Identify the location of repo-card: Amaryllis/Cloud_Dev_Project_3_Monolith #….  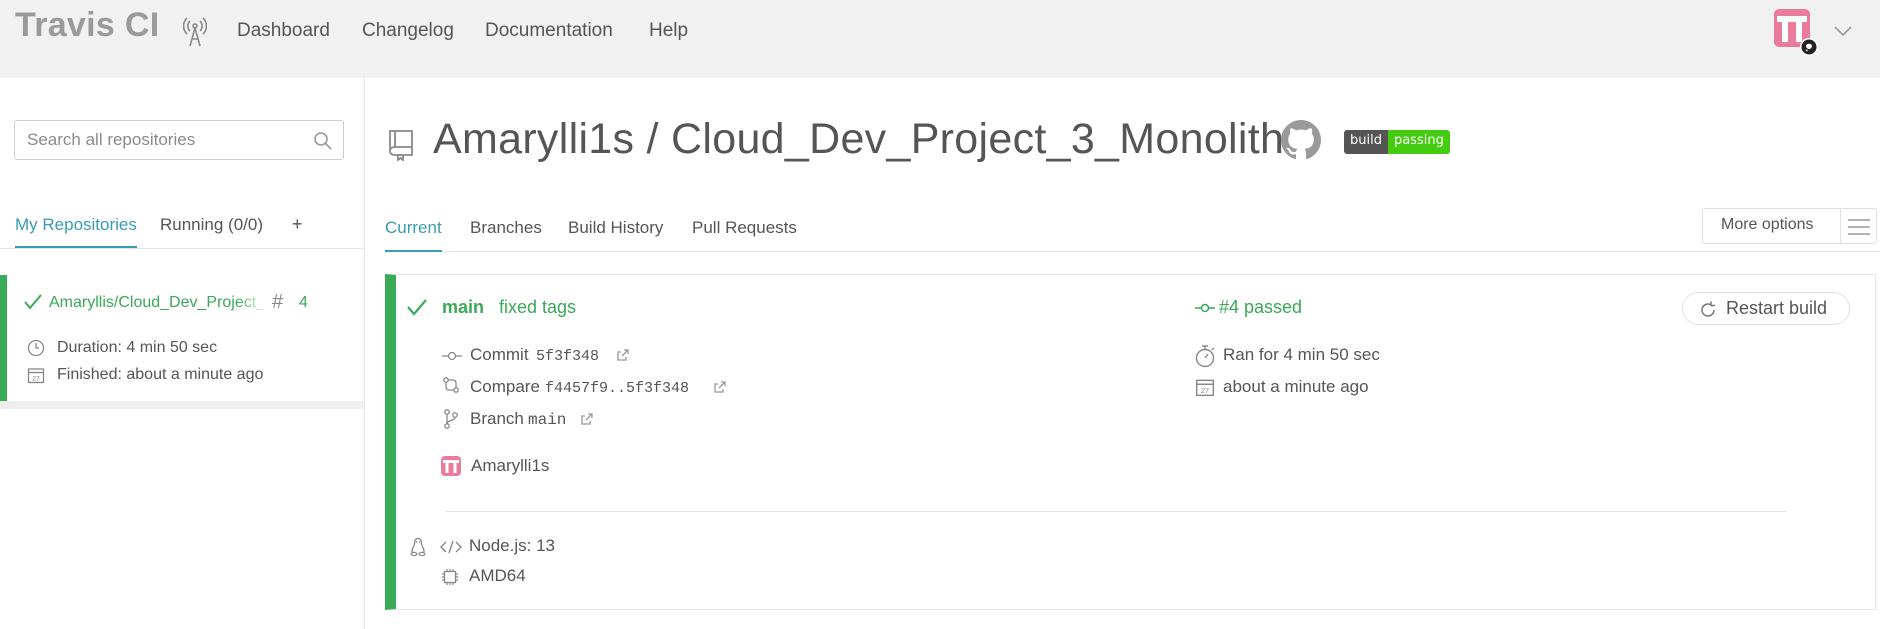
(182, 338).